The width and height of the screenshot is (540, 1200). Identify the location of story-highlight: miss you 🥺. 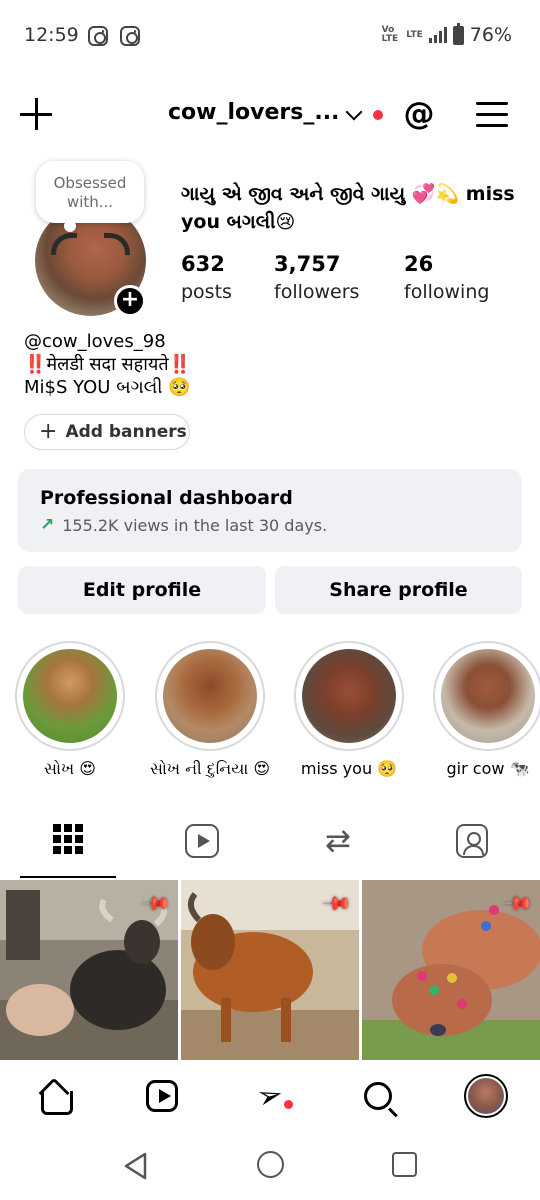
(349, 709).